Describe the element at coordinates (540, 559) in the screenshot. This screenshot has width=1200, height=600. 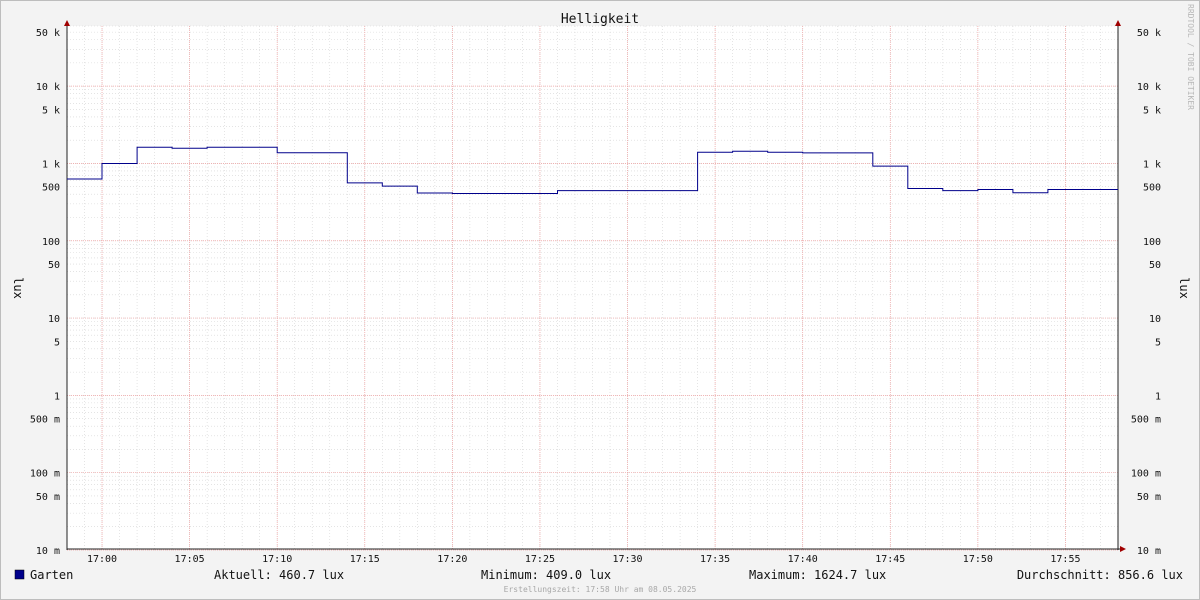
I see `x-tick-label: 17:25` at that location.